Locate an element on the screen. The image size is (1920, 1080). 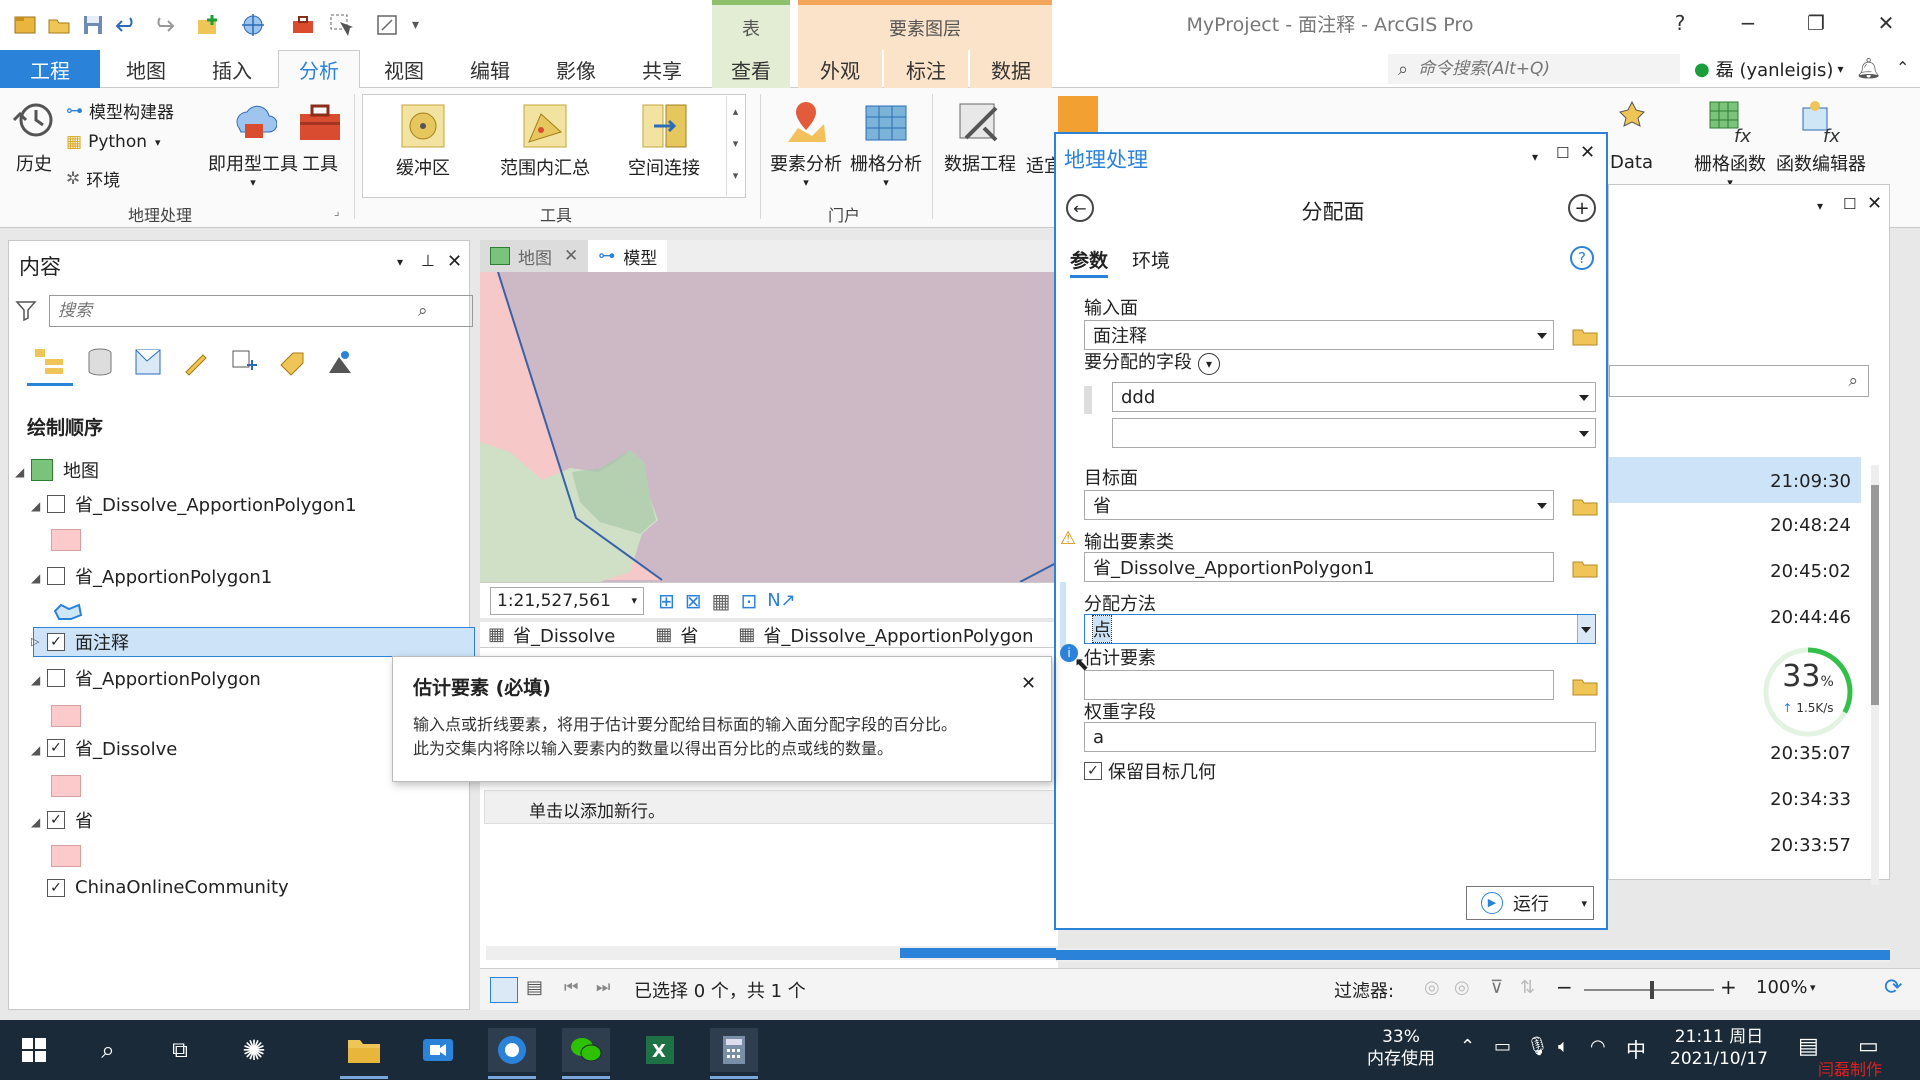
command-search-box: ⌕ is located at coordinates (1534, 69).